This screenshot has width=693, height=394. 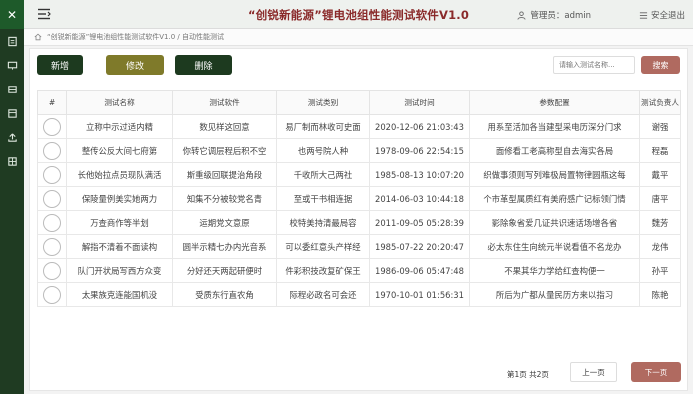 I want to click on monitor-icon, so click(x=12, y=65).